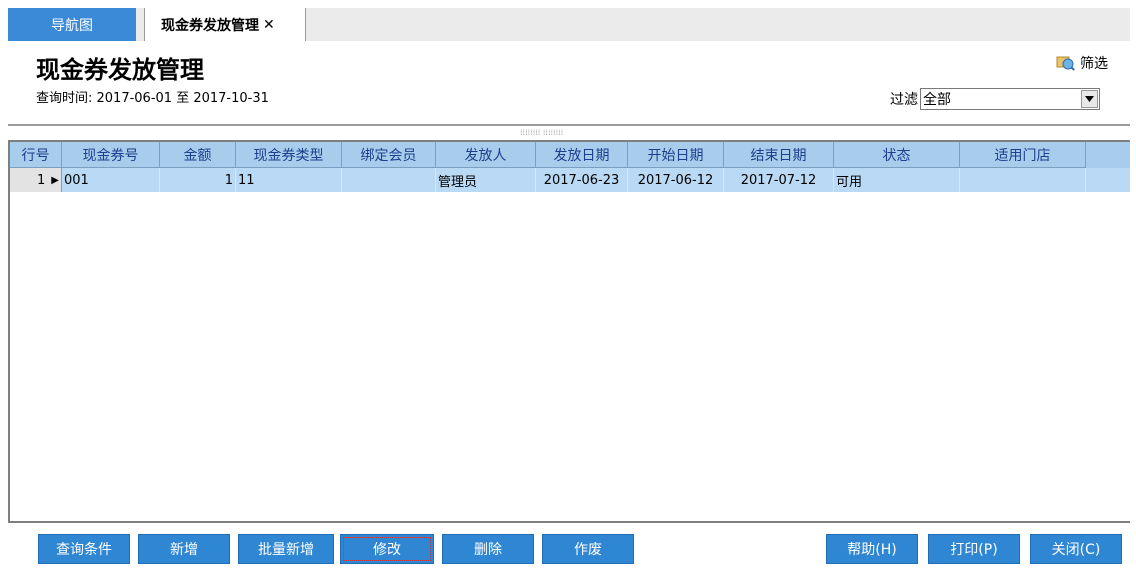  I want to click on column-header-status: 状态, so click(897, 155).